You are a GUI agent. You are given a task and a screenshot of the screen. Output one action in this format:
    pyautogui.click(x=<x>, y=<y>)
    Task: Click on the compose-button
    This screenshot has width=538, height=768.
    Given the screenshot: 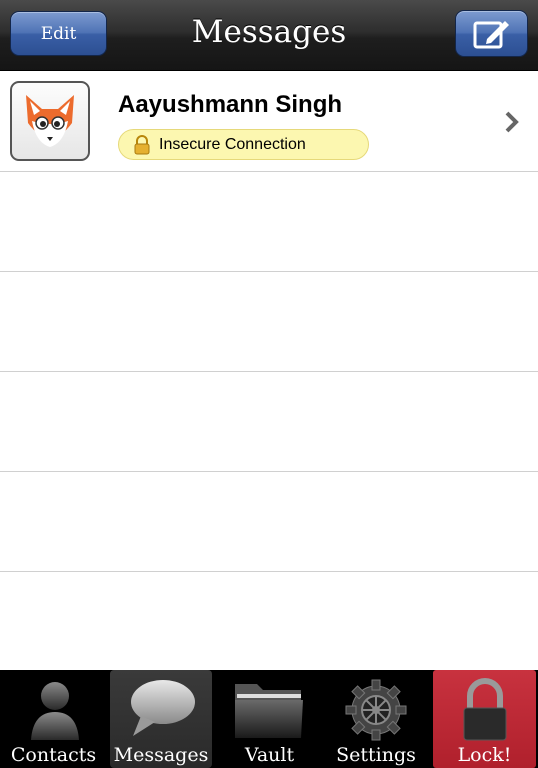 What is the action you would take?
    pyautogui.click(x=491, y=33)
    